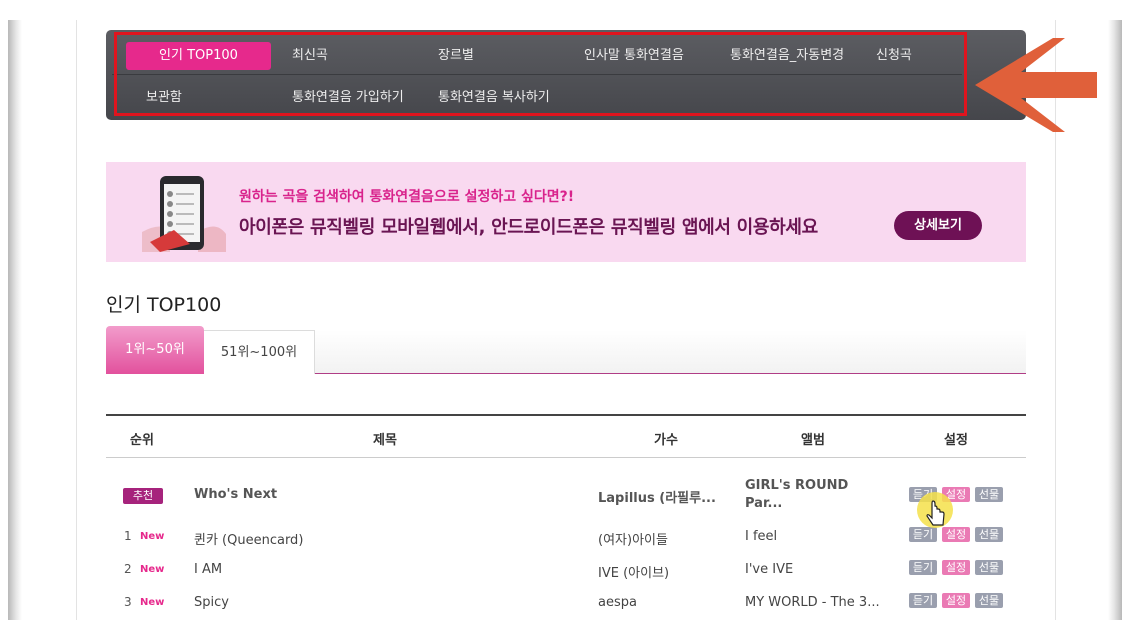  Describe the element at coordinates (796, 485) in the screenshot. I see `song-album: GIRL's ROUND` at that location.